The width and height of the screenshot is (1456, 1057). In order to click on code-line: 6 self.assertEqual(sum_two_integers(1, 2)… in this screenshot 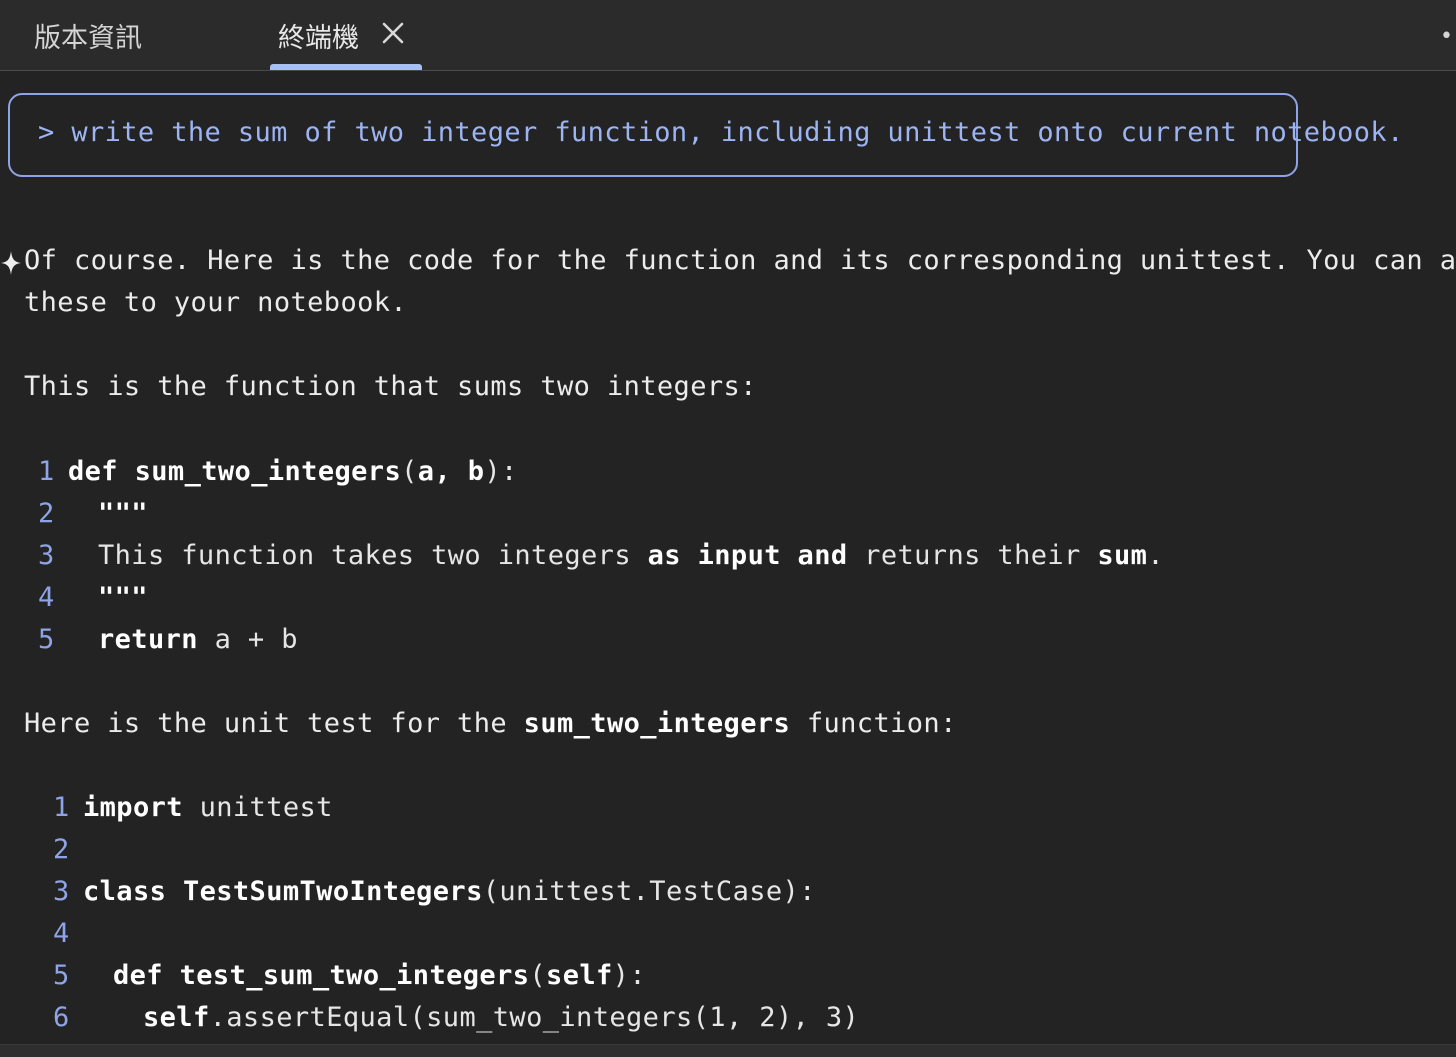, I will do `click(456, 1017)`.